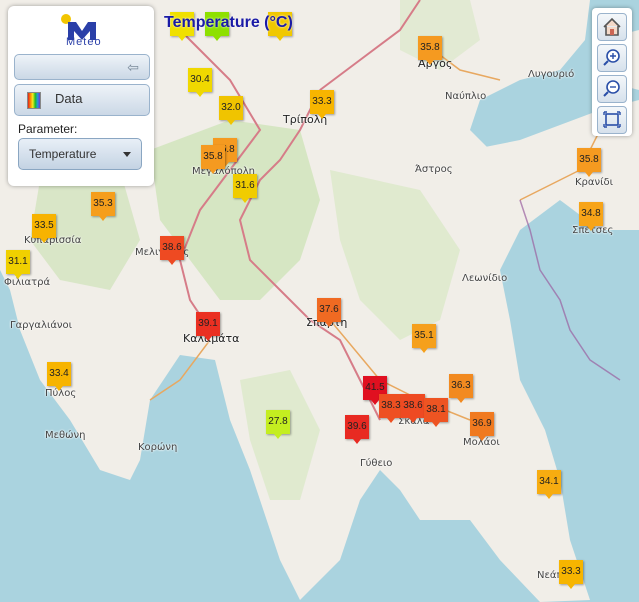 The image size is (639, 602). What do you see at coordinates (63, 154) in the screenshot?
I see `parameter-select-value: Temperature` at bounding box center [63, 154].